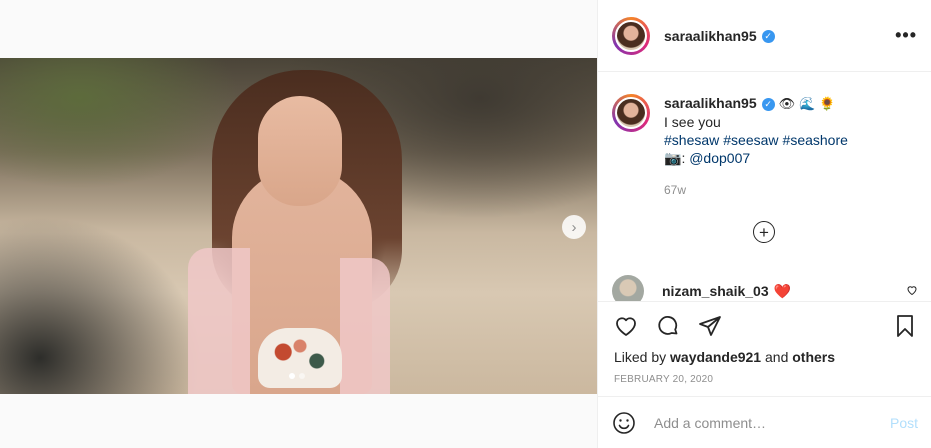 Image resolution: width=931 pixels, height=448 pixels. What do you see at coordinates (912, 291) in the screenshot?
I see `comment-like-icon` at bounding box center [912, 291].